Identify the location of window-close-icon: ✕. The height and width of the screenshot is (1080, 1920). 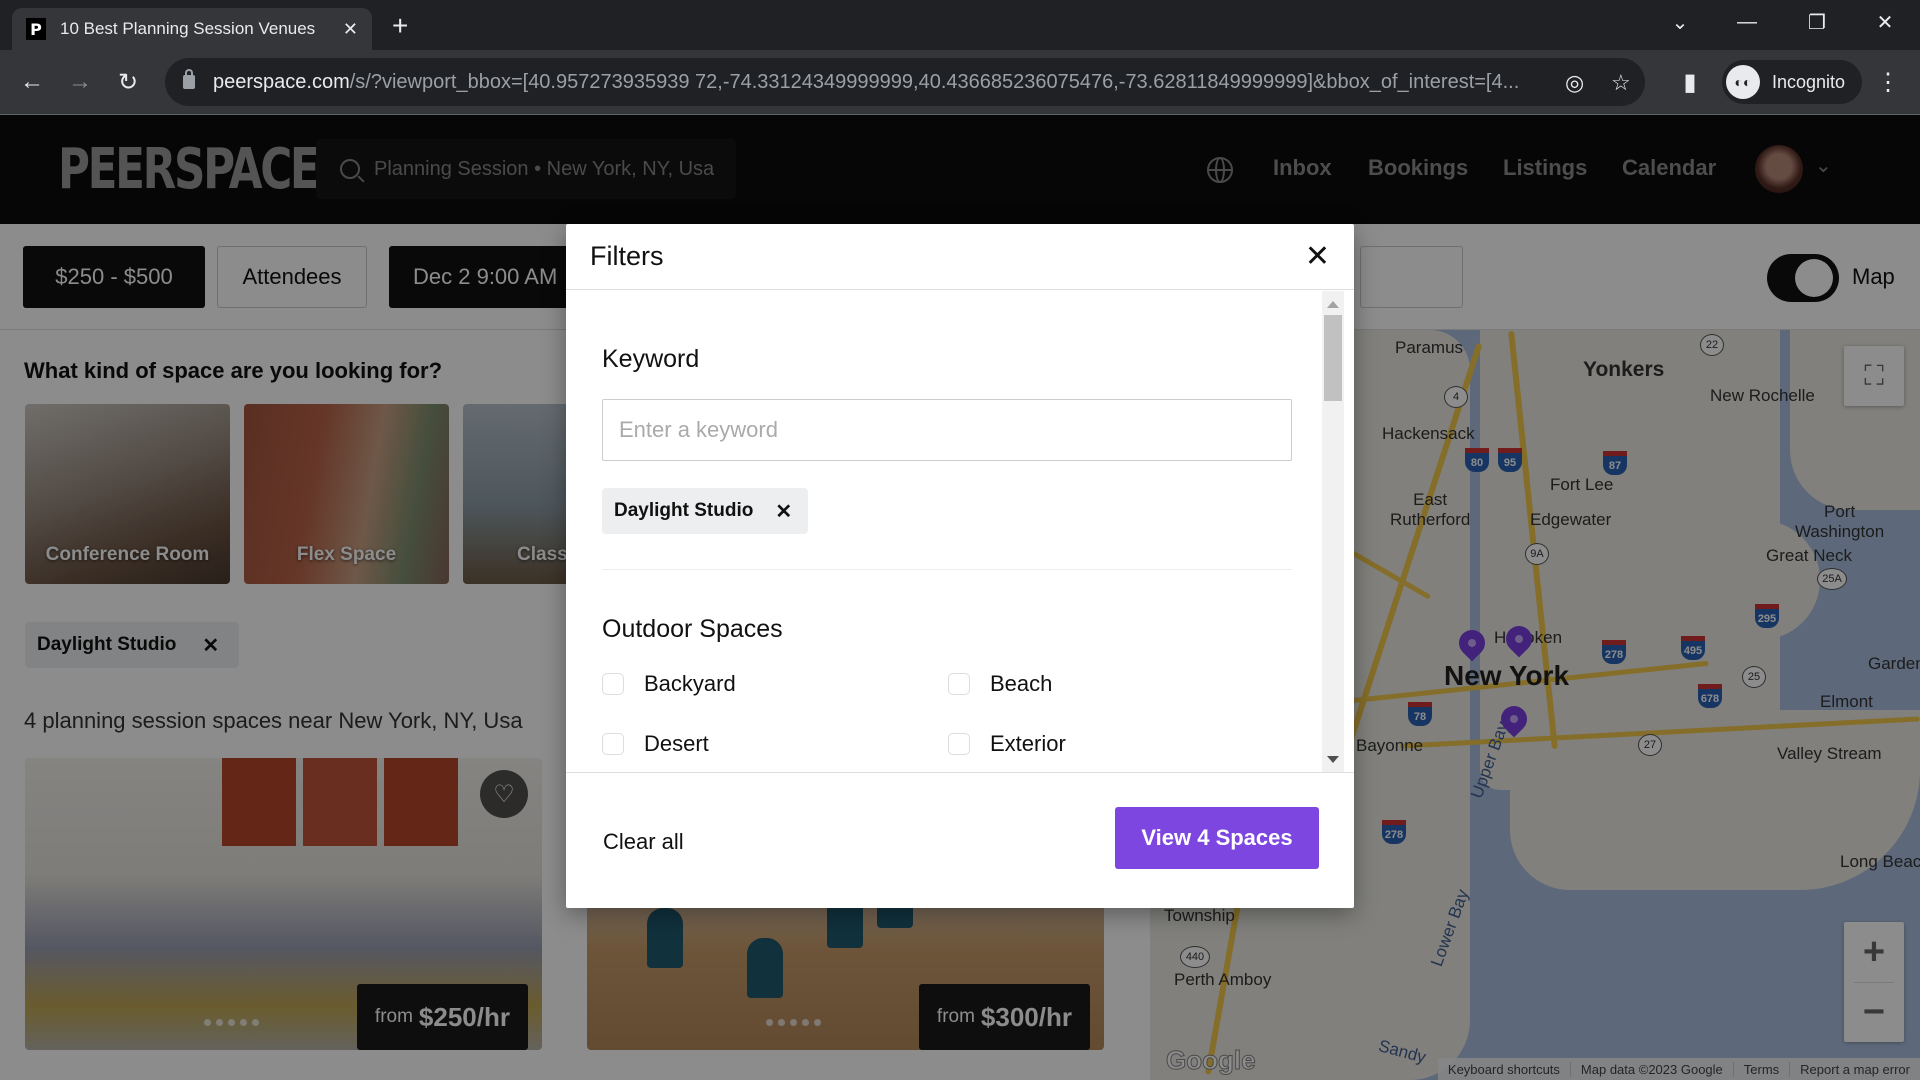
(1885, 22).